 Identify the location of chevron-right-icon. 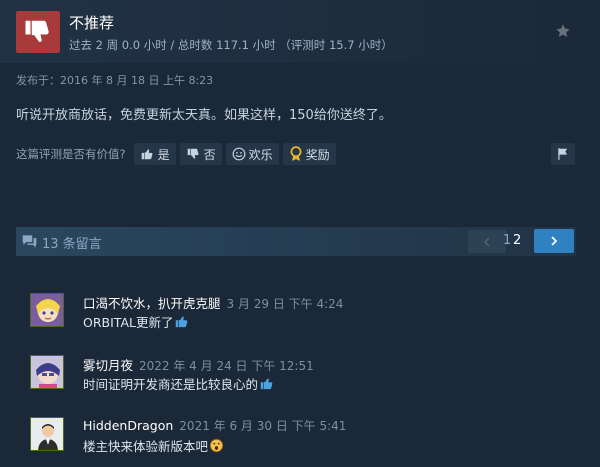
(554, 241).